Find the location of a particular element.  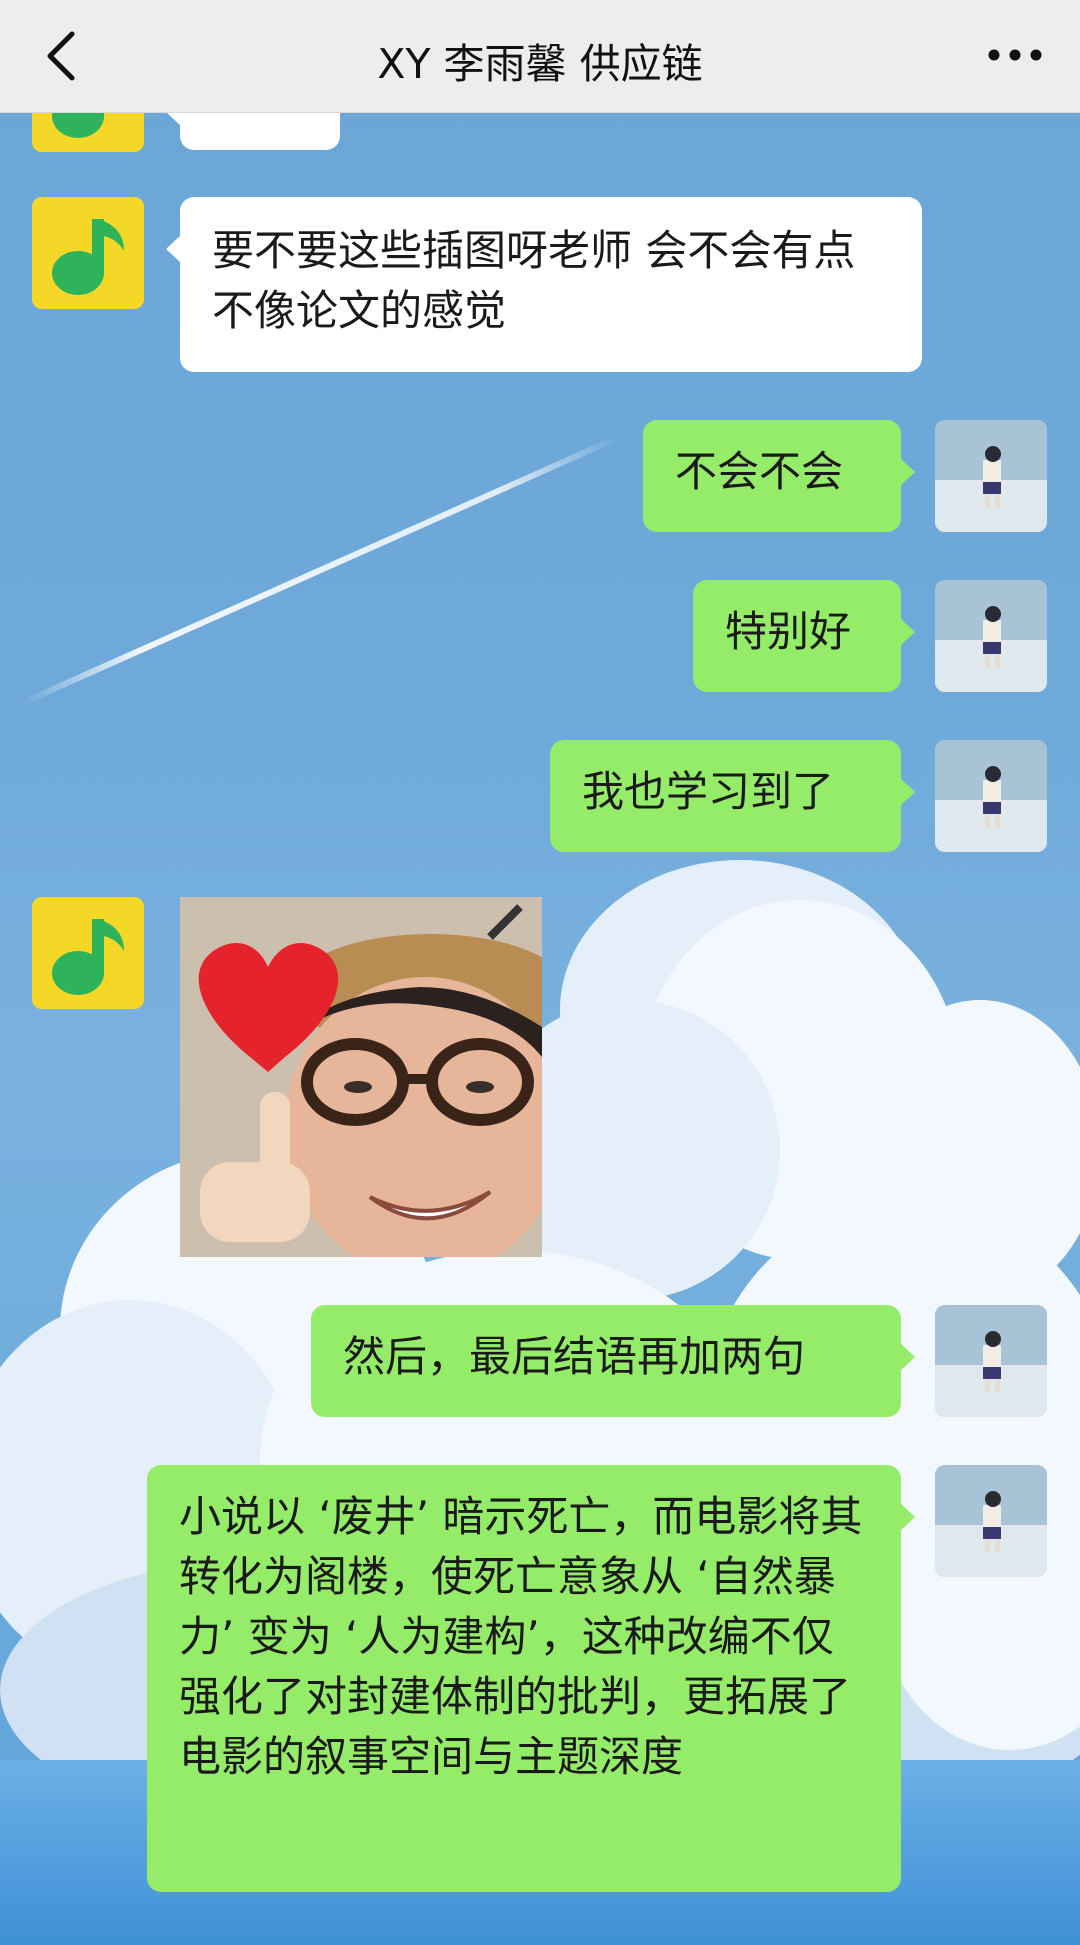

more-dots-icon is located at coordinates (1015, 55).